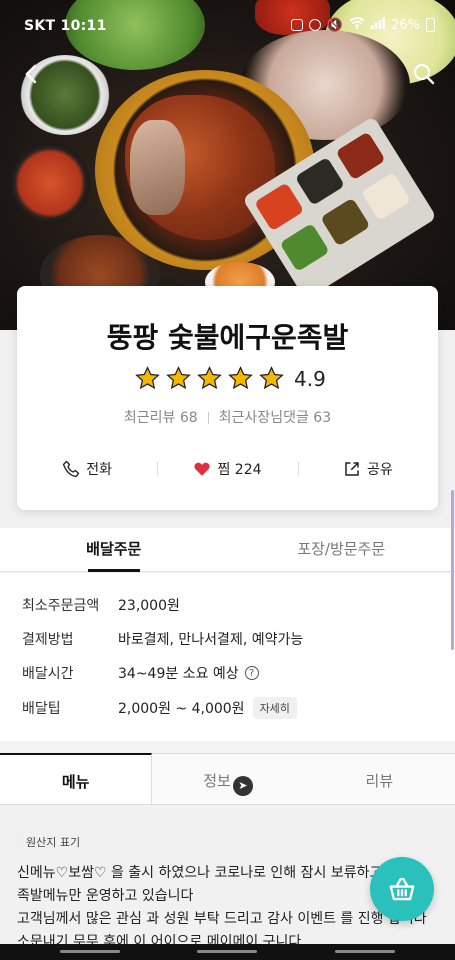 The width and height of the screenshot is (455, 960). I want to click on heart-icon, so click(202, 469).